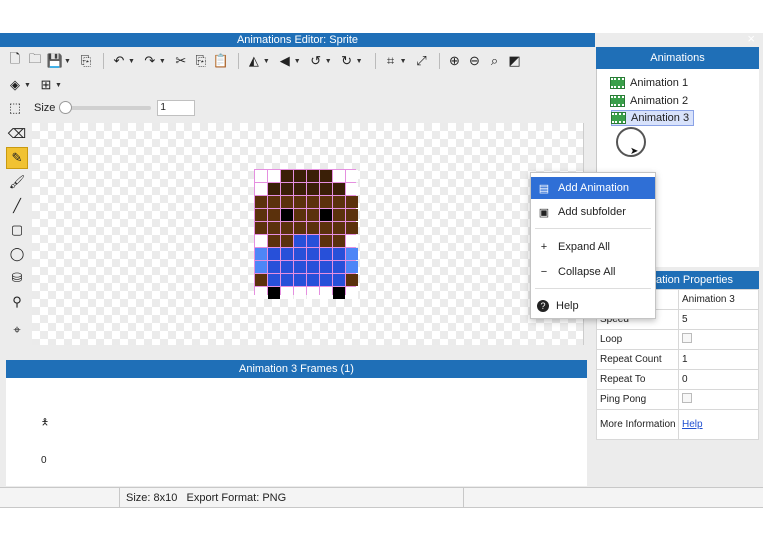 The image size is (763, 541). What do you see at coordinates (495, 61) in the screenshot?
I see `zoom-fit-icon: ⌕` at bounding box center [495, 61].